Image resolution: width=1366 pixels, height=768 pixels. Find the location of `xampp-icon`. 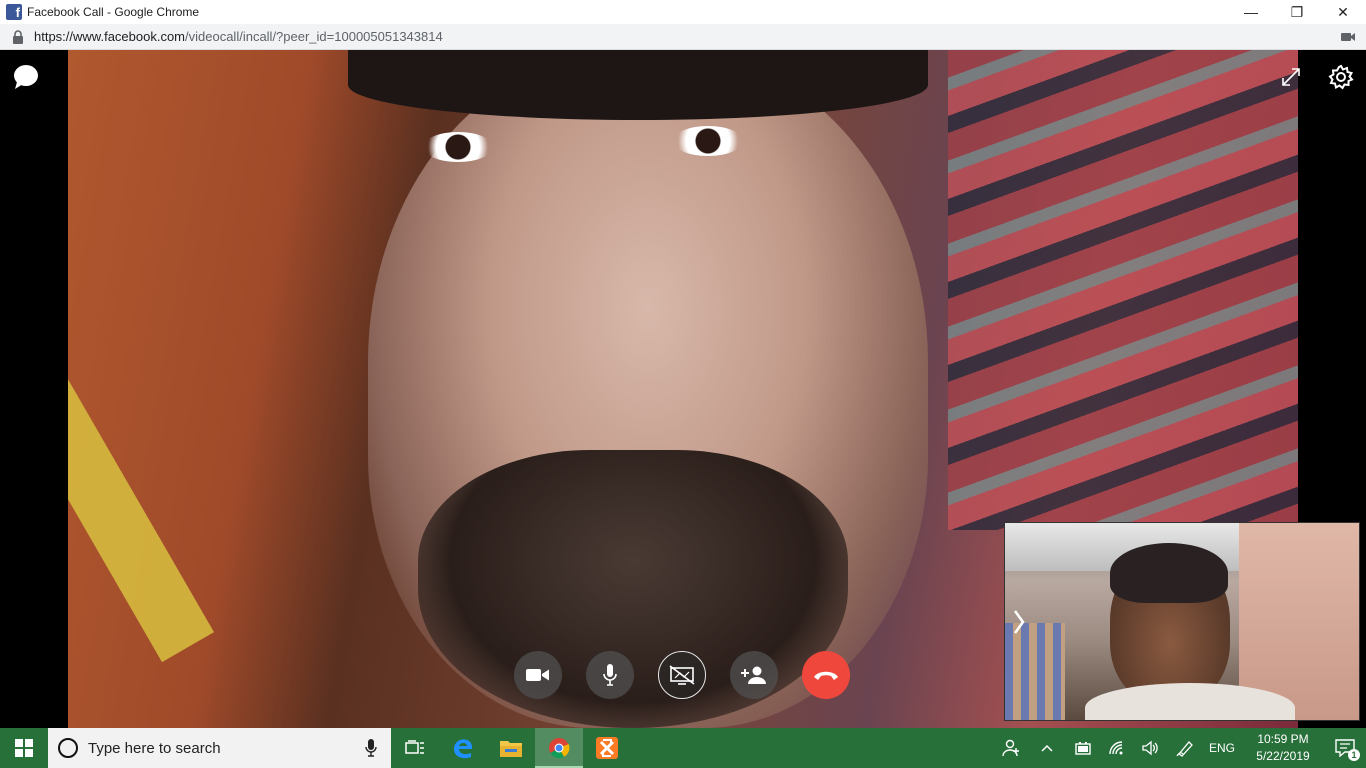

xampp-icon is located at coordinates (607, 748).